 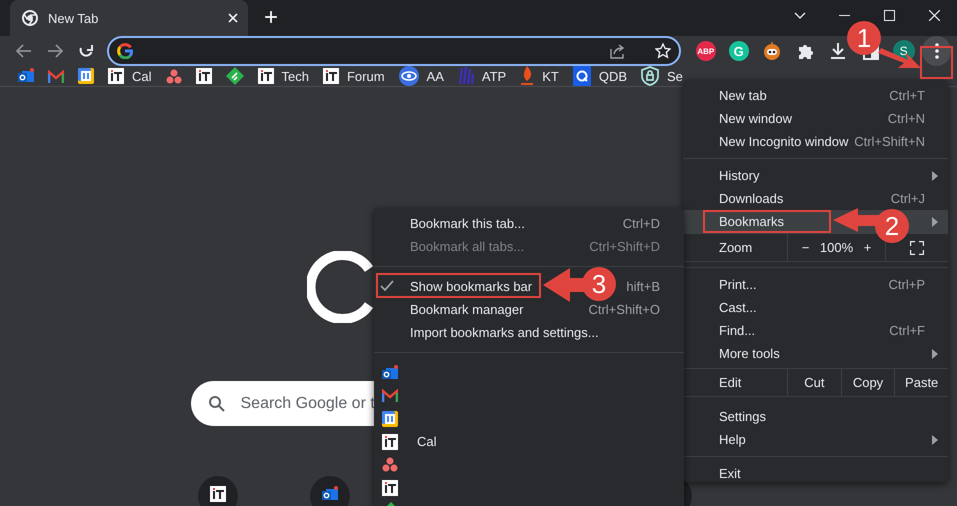 What do you see at coordinates (815, 353) in the screenshot?
I see `menu-item: More tools` at bounding box center [815, 353].